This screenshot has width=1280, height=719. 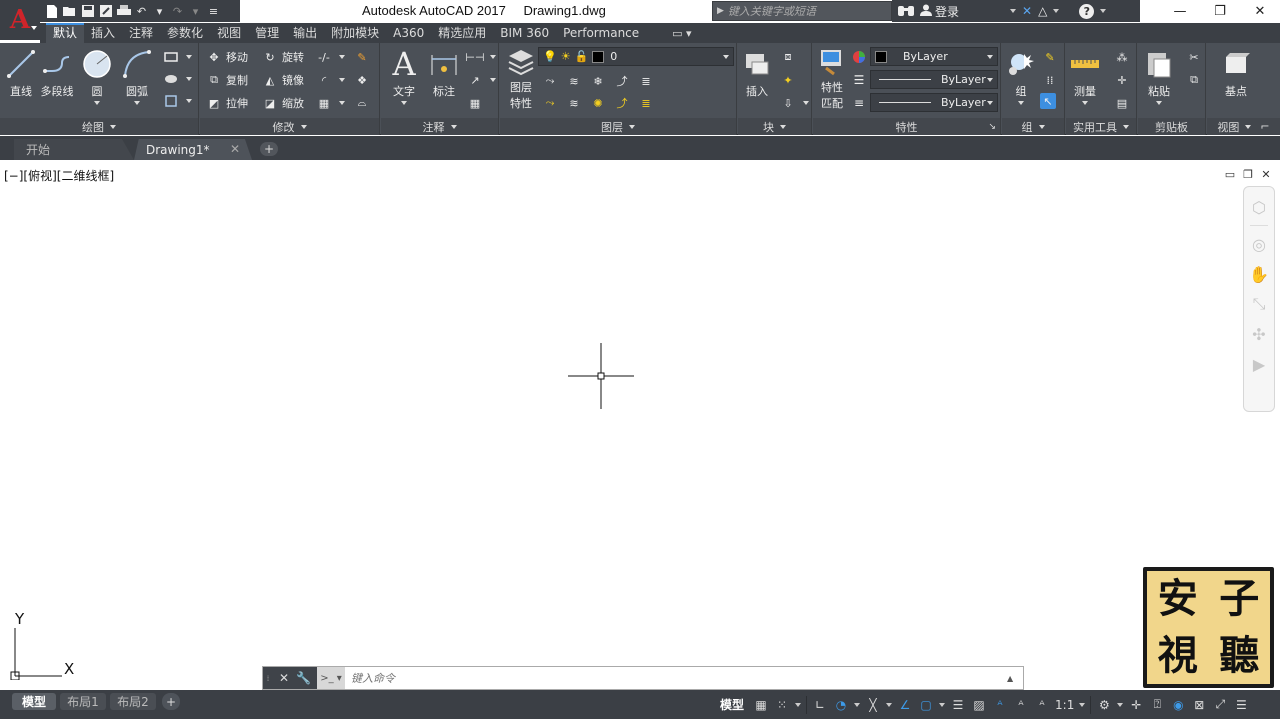 I want to click on tab-output: 输出, so click(x=305, y=33).